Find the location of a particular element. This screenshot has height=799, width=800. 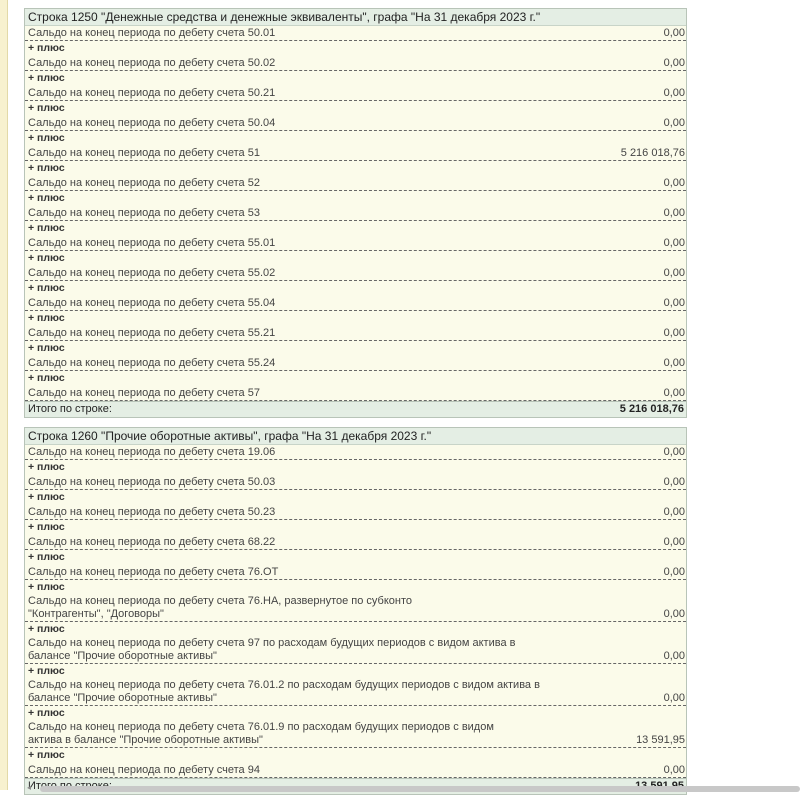

horizontal-scrollbar is located at coordinates (420, 789).